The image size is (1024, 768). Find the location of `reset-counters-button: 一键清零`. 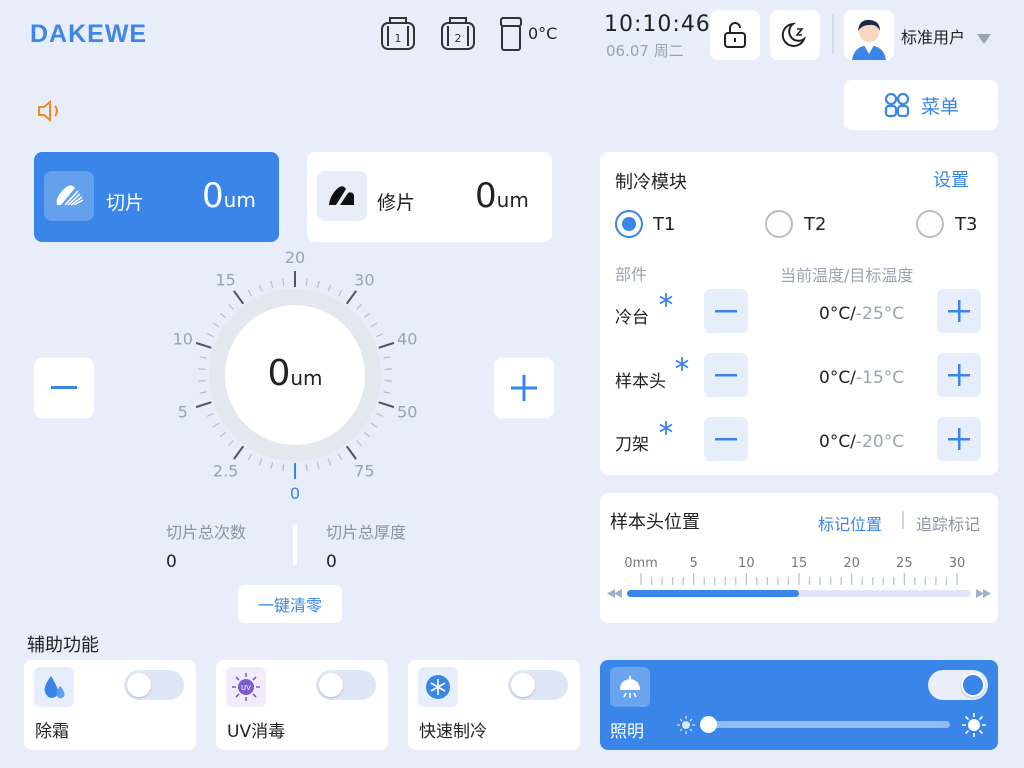

reset-counters-button: 一键清零 is located at coordinates (290, 604).